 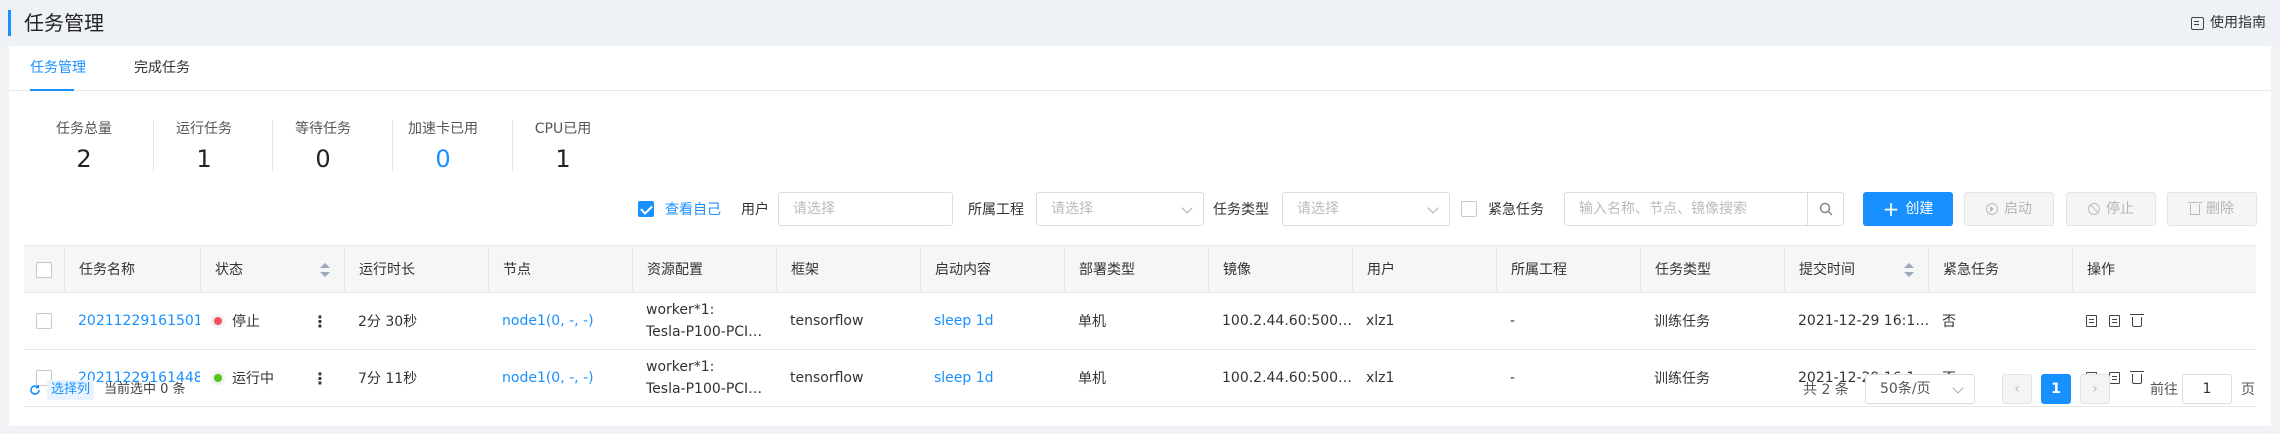 I want to click on actions-cell, so click(x=2164, y=321).